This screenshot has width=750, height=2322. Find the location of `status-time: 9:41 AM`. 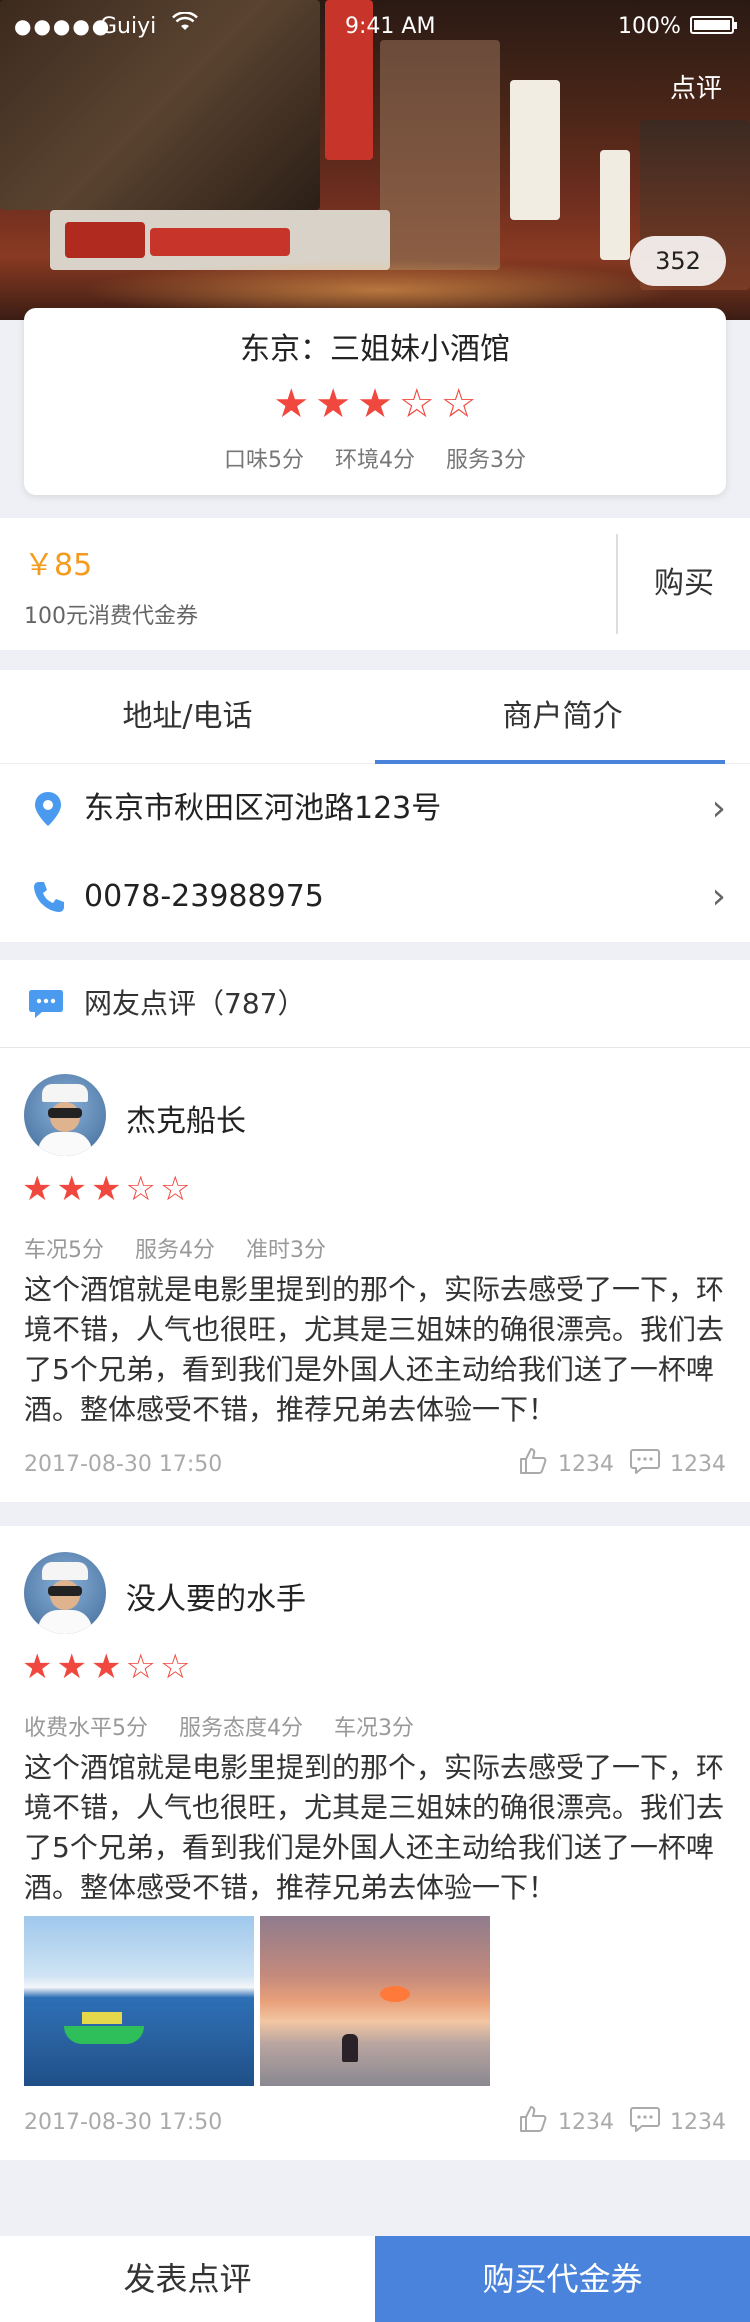

status-time: 9:41 AM is located at coordinates (390, 26).